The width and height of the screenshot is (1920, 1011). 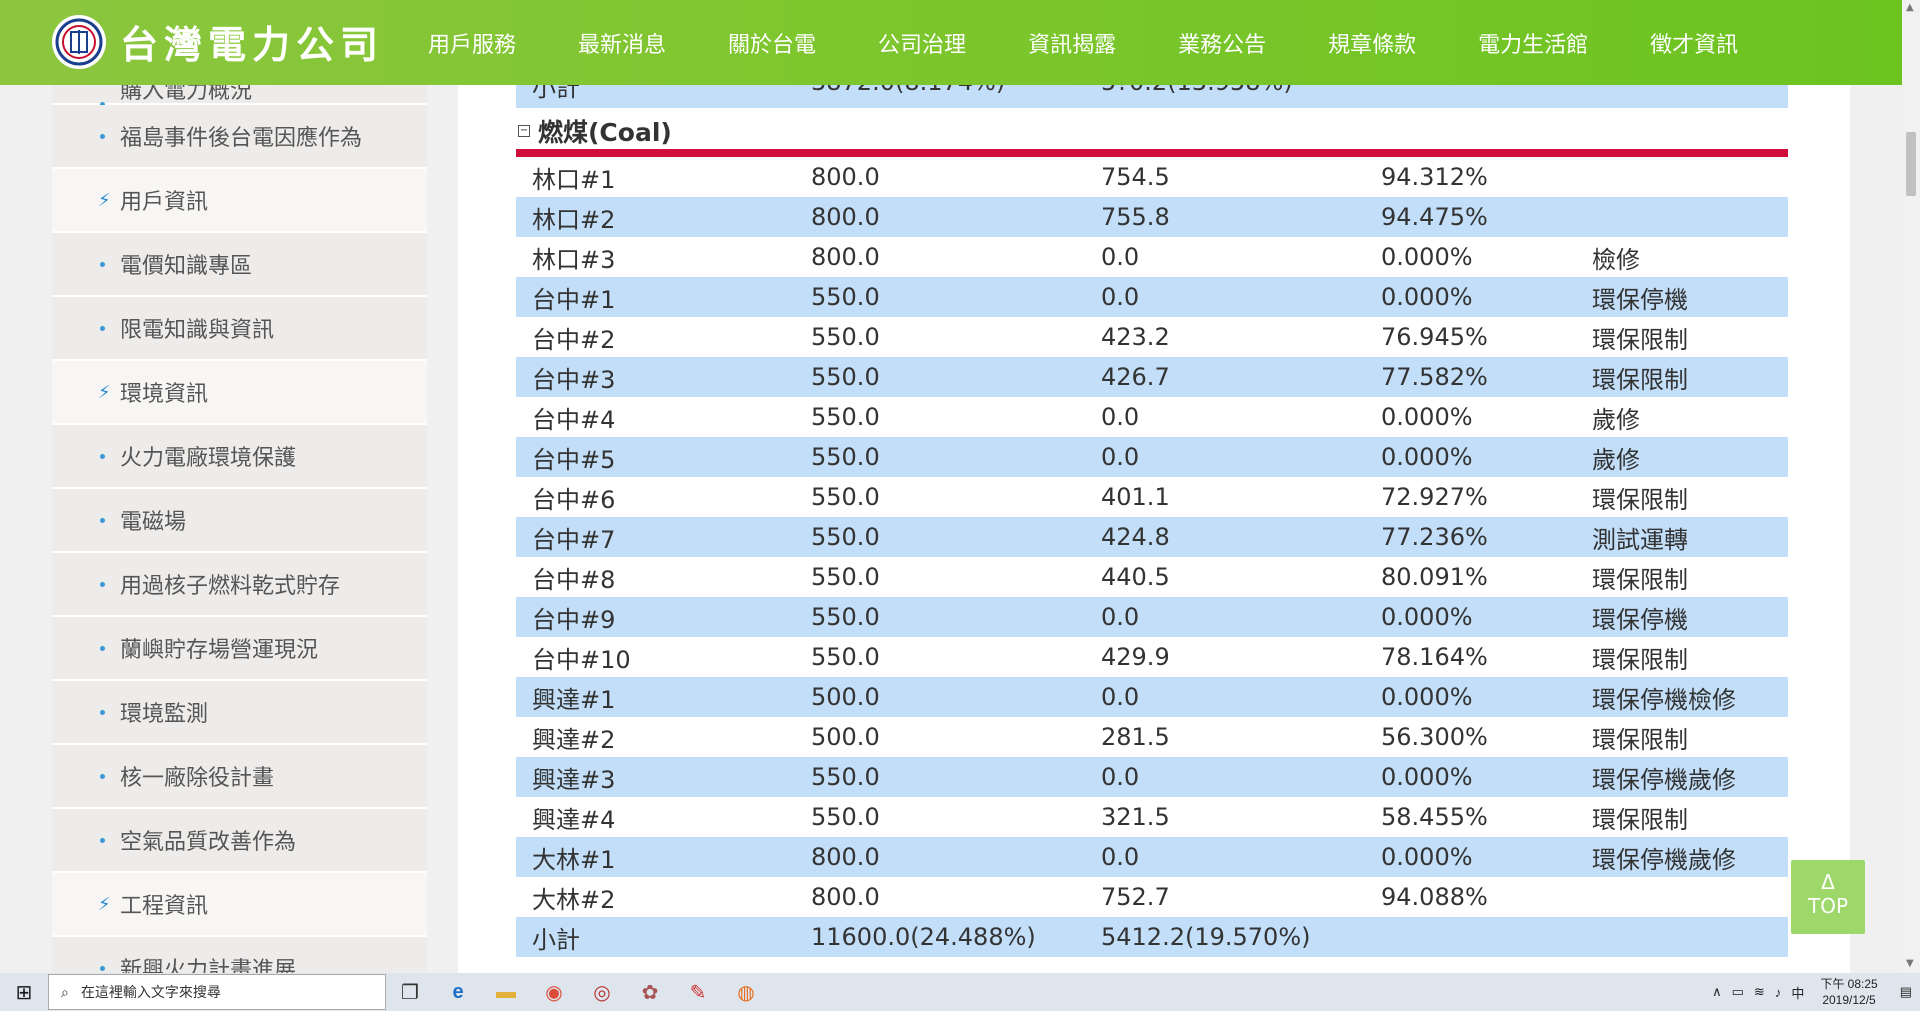 What do you see at coordinates (239, 329) in the screenshot?
I see `sidebar-item: 限電知識與資訊` at bounding box center [239, 329].